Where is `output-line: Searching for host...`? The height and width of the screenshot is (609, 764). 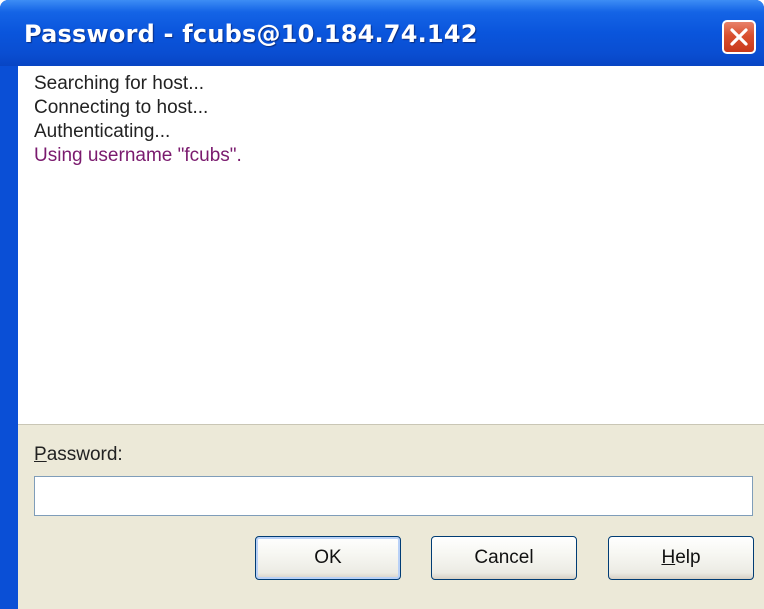
output-line: Searching for host... is located at coordinates (119, 83).